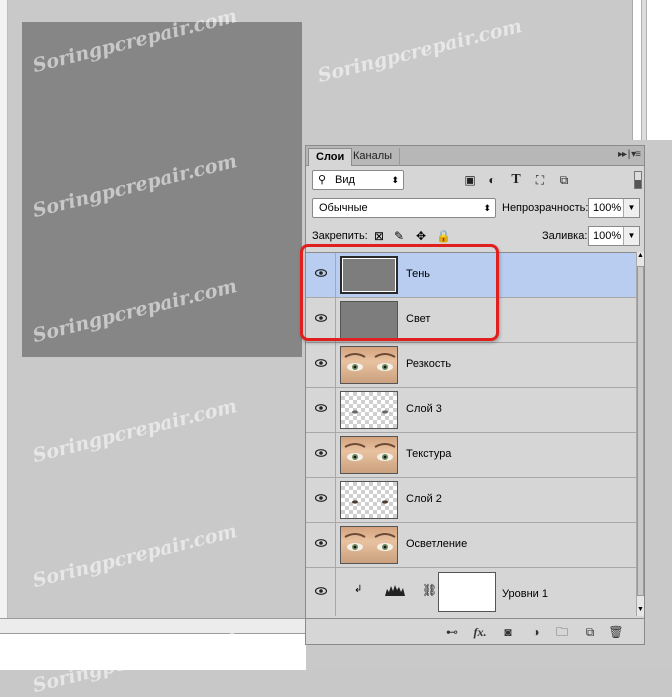 The height and width of the screenshot is (697, 672). I want to click on lock-all-icon: 🔒, so click(443, 236).